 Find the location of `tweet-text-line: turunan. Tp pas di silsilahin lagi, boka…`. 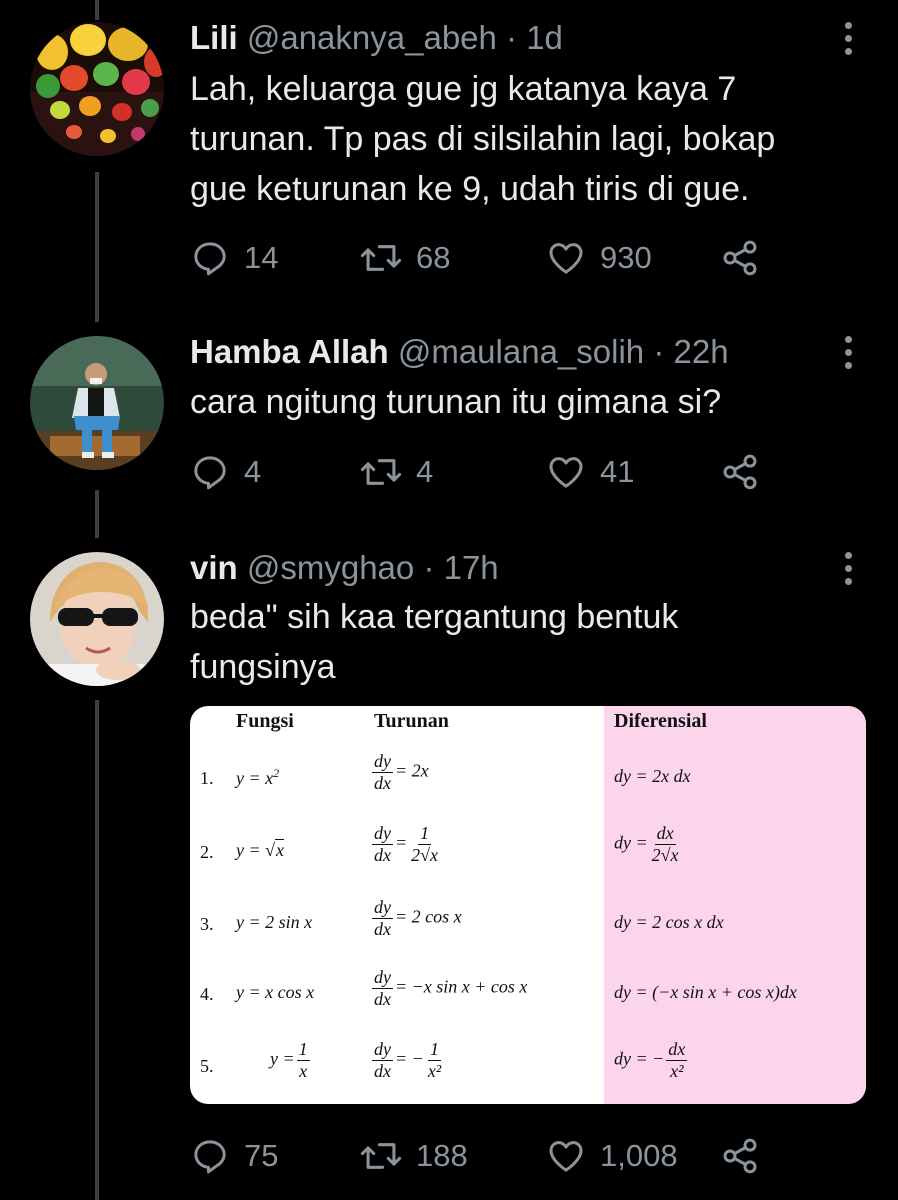

tweet-text-line: turunan. Tp pas di silsilahin lagi, boka… is located at coordinates (483, 139).